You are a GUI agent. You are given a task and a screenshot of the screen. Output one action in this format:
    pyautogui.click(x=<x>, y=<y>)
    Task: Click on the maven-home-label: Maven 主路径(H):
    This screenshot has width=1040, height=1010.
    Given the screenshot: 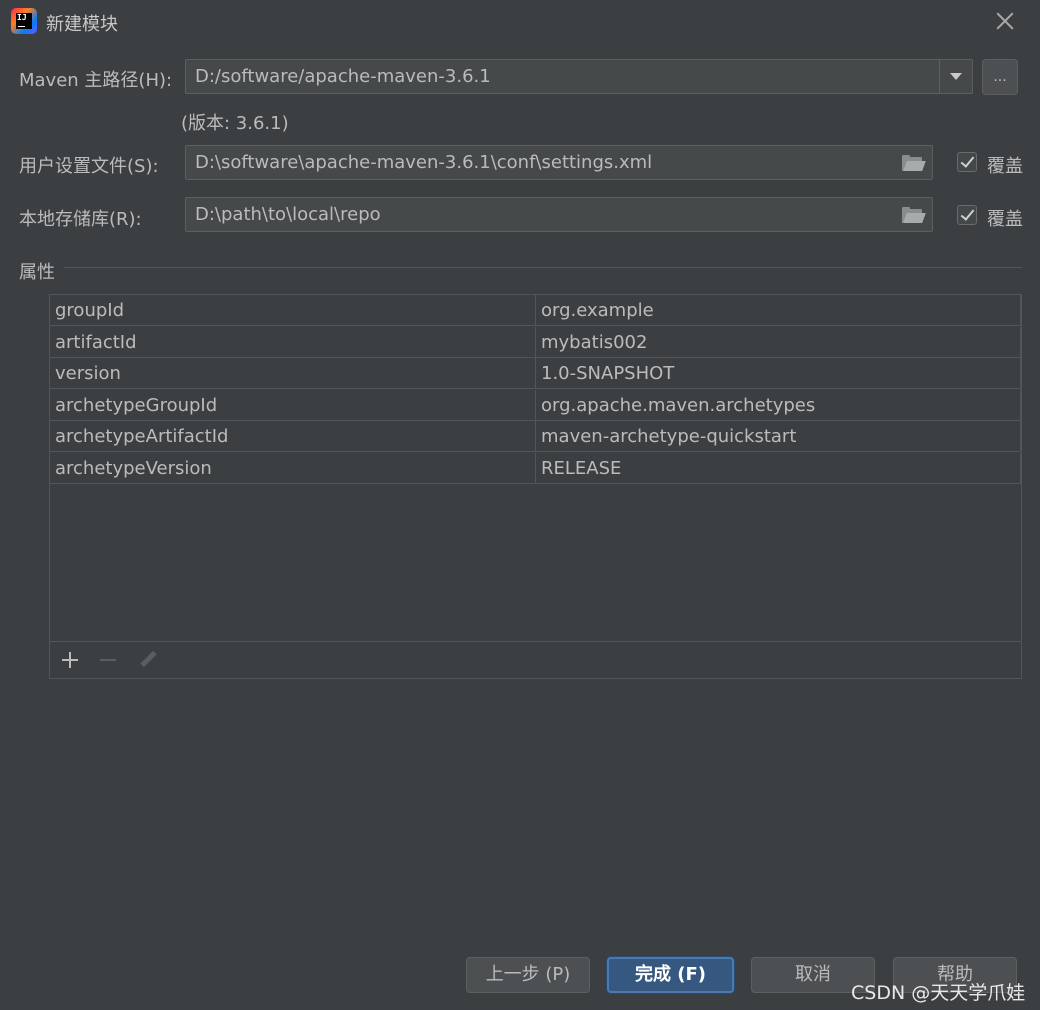 What is the action you would take?
    pyautogui.click(x=96, y=80)
    